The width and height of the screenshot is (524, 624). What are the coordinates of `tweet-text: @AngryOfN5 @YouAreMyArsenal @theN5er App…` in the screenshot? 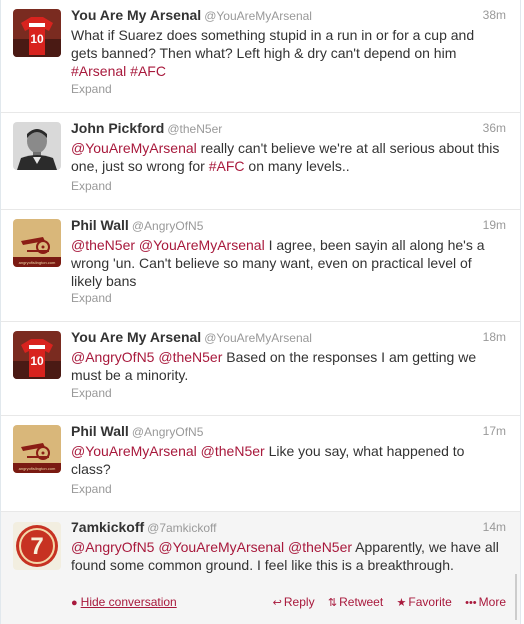 It's located at (285, 556).